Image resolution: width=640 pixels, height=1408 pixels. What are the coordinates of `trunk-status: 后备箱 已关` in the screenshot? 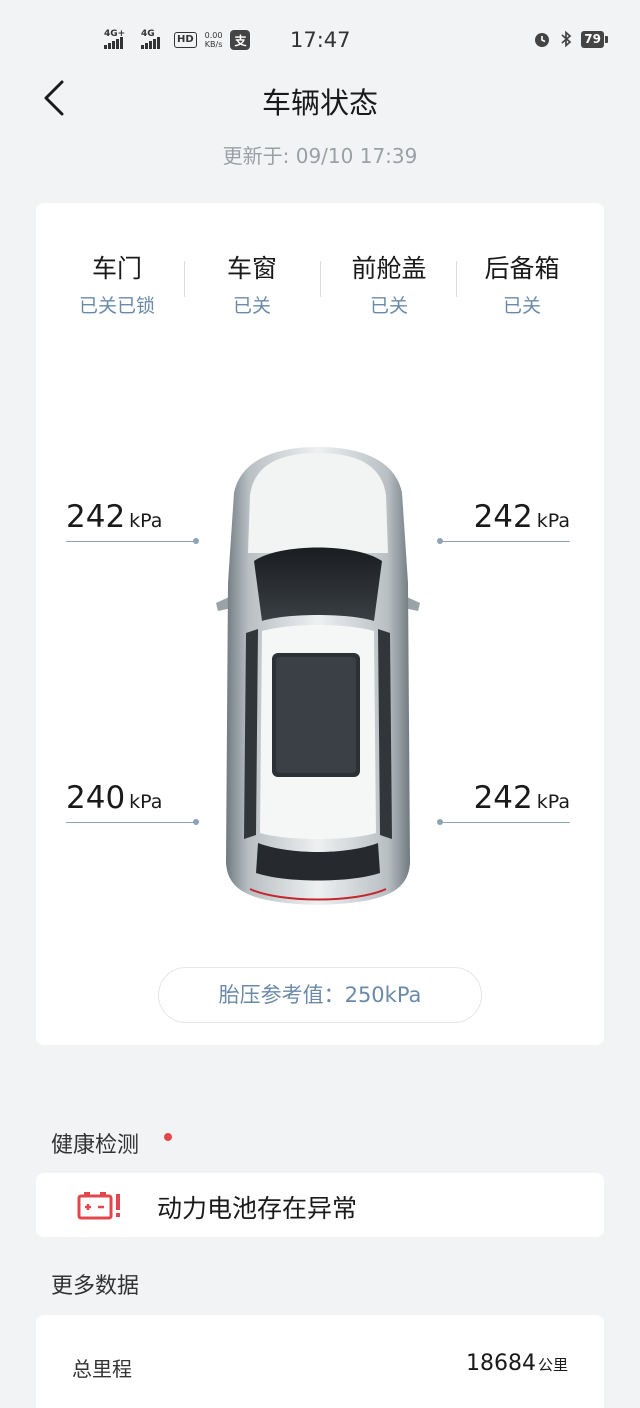 It's located at (522, 283).